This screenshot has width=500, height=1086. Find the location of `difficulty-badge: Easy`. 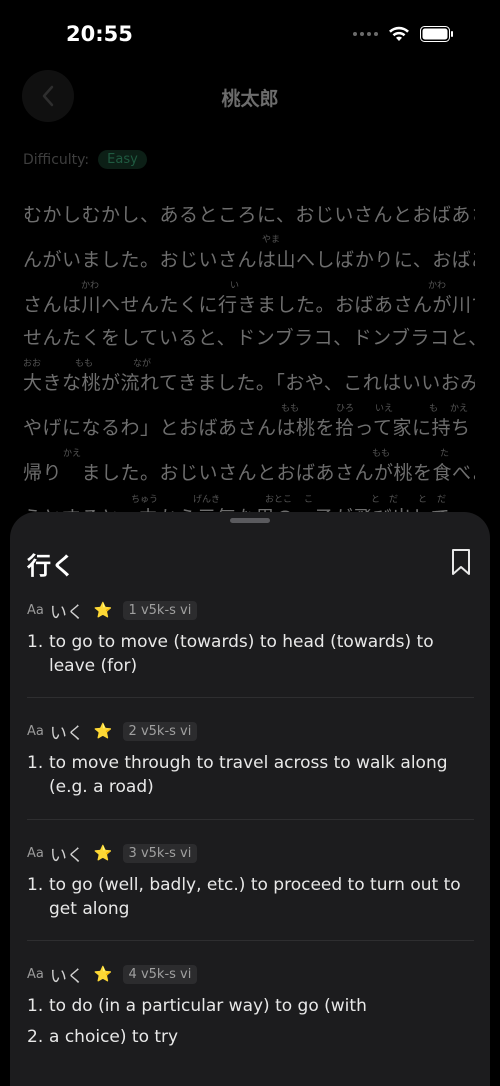

difficulty-badge: Easy is located at coordinates (122, 159).